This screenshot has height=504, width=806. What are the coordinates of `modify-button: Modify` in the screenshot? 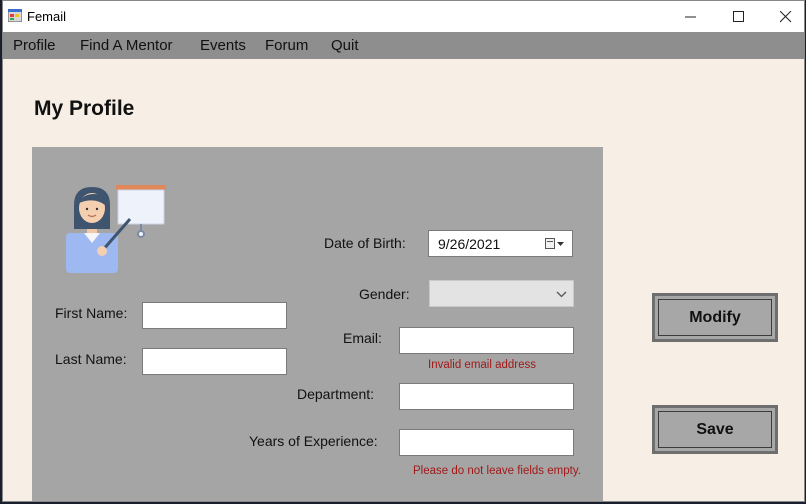 It's located at (715, 317).